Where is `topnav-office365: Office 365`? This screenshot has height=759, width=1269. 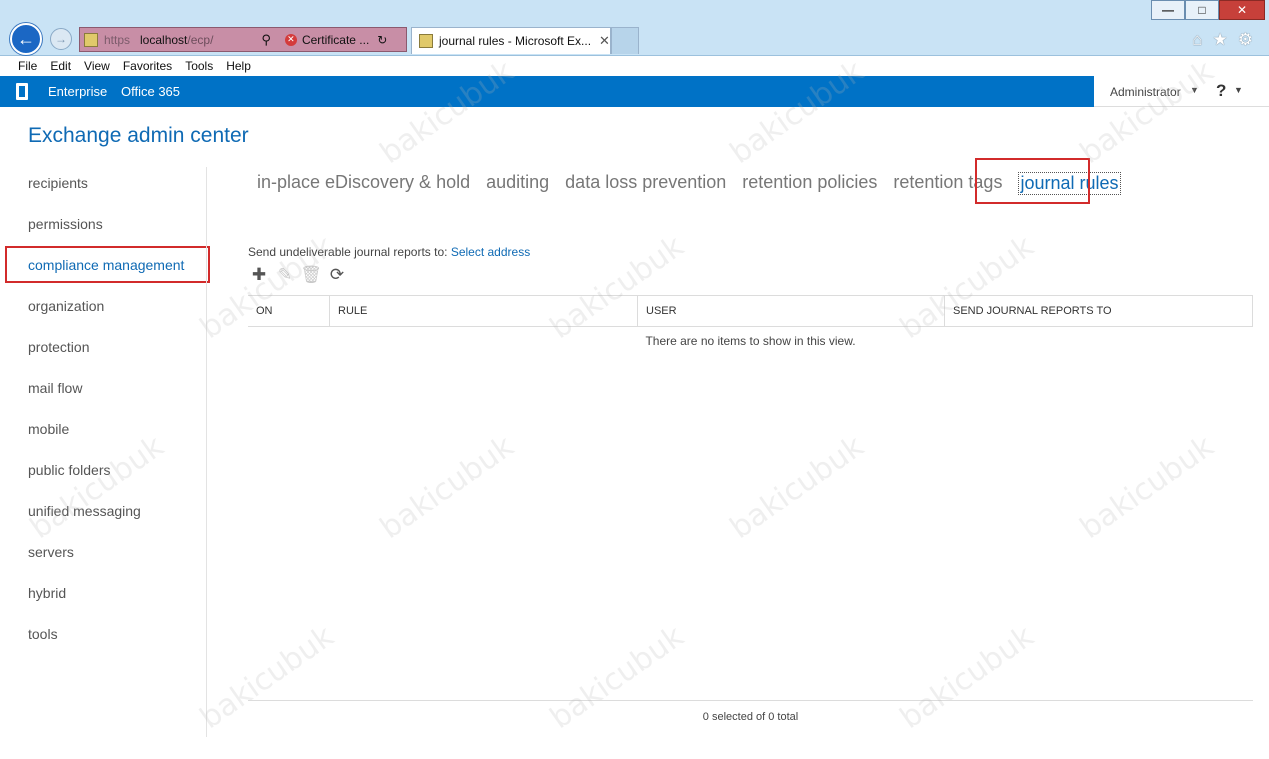 topnav-office365: Office 365 is located at coordinates (150, 91).